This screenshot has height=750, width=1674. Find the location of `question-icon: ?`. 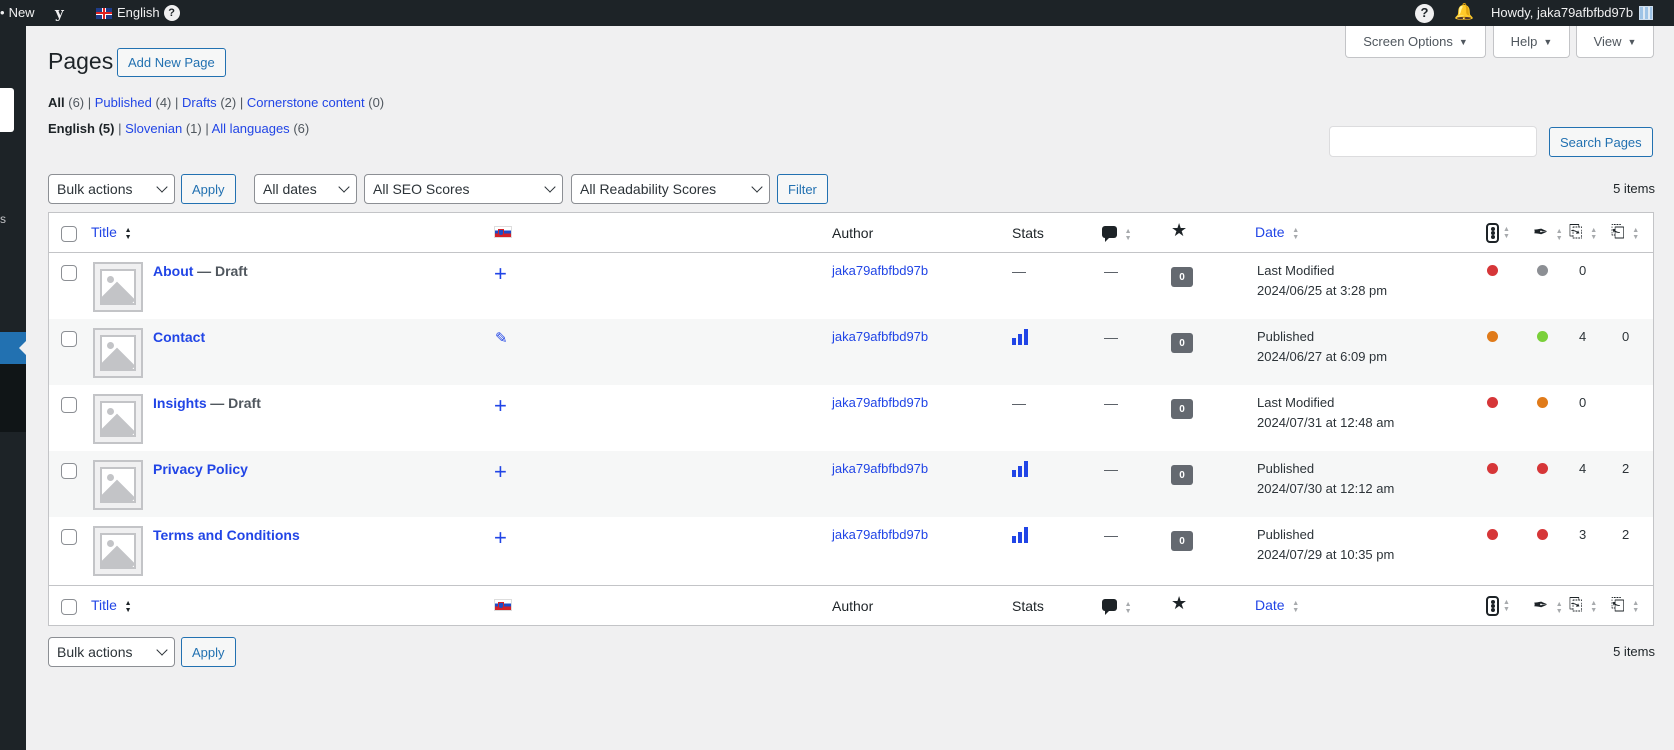

question-icon: ? is located at coordinates (171, 13).